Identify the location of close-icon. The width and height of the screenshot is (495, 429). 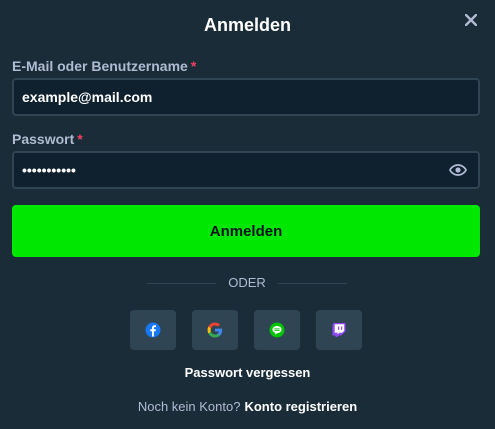
(471, 20).